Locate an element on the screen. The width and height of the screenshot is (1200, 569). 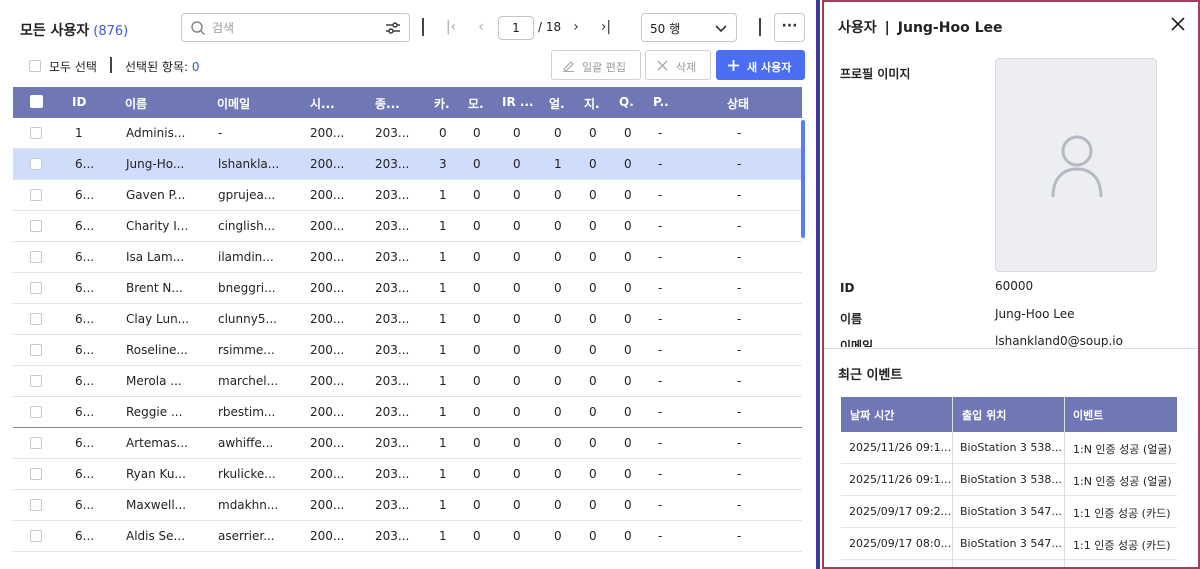
prev-page-icon: ‹ is located at coordinates (481, 27).